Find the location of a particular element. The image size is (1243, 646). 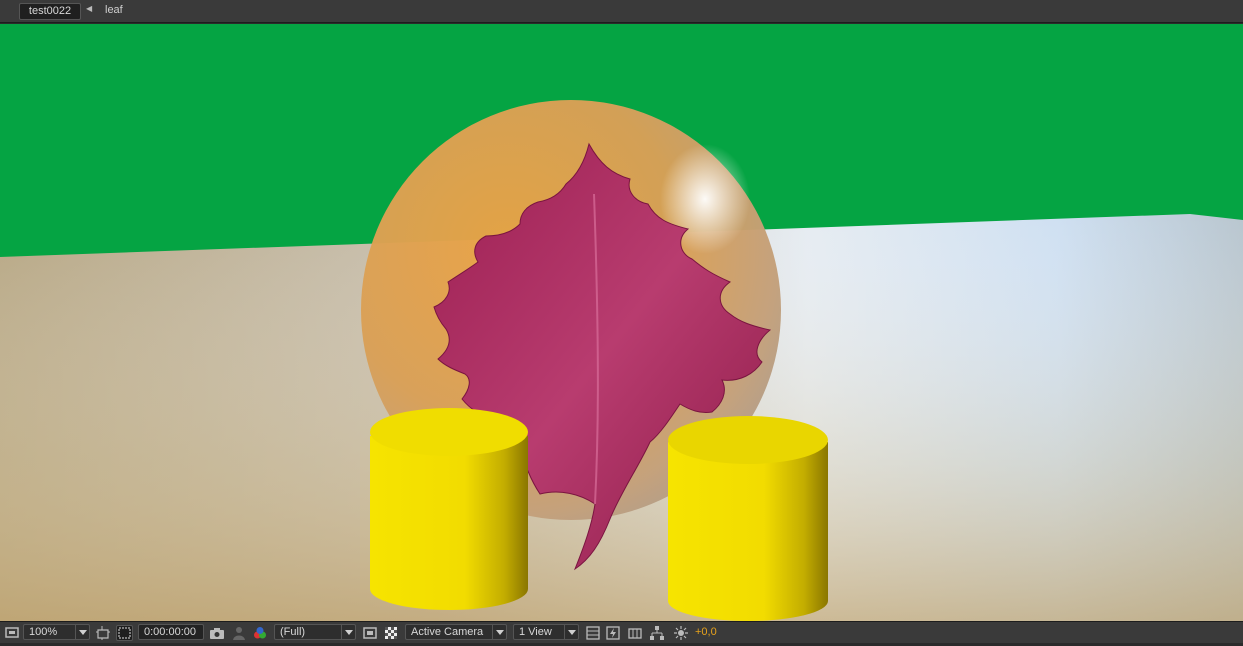

zoom-value: 100% is located at coordinates (43, 632).